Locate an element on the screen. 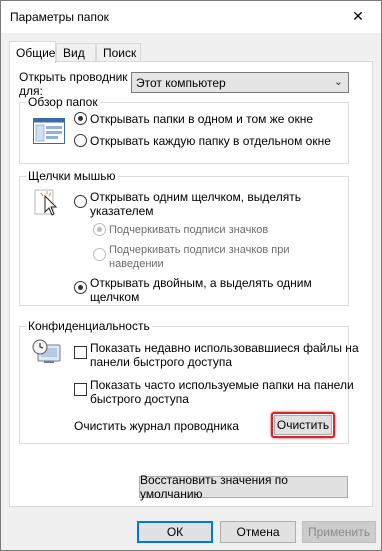  recent-files-label-line2: панели быстрого доступа is located at coordinates (161, 362).